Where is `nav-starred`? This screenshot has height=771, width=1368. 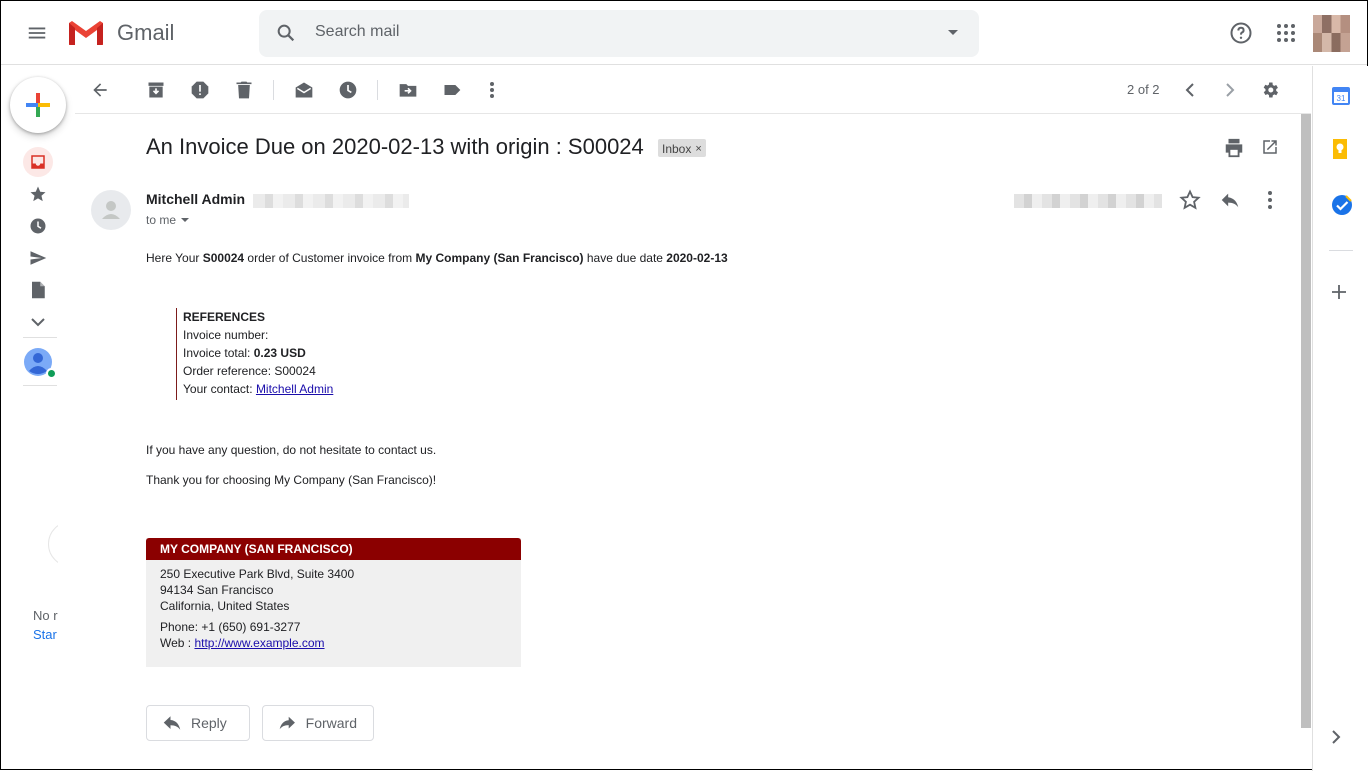 nav-starred is located at coordinates (38, 194).